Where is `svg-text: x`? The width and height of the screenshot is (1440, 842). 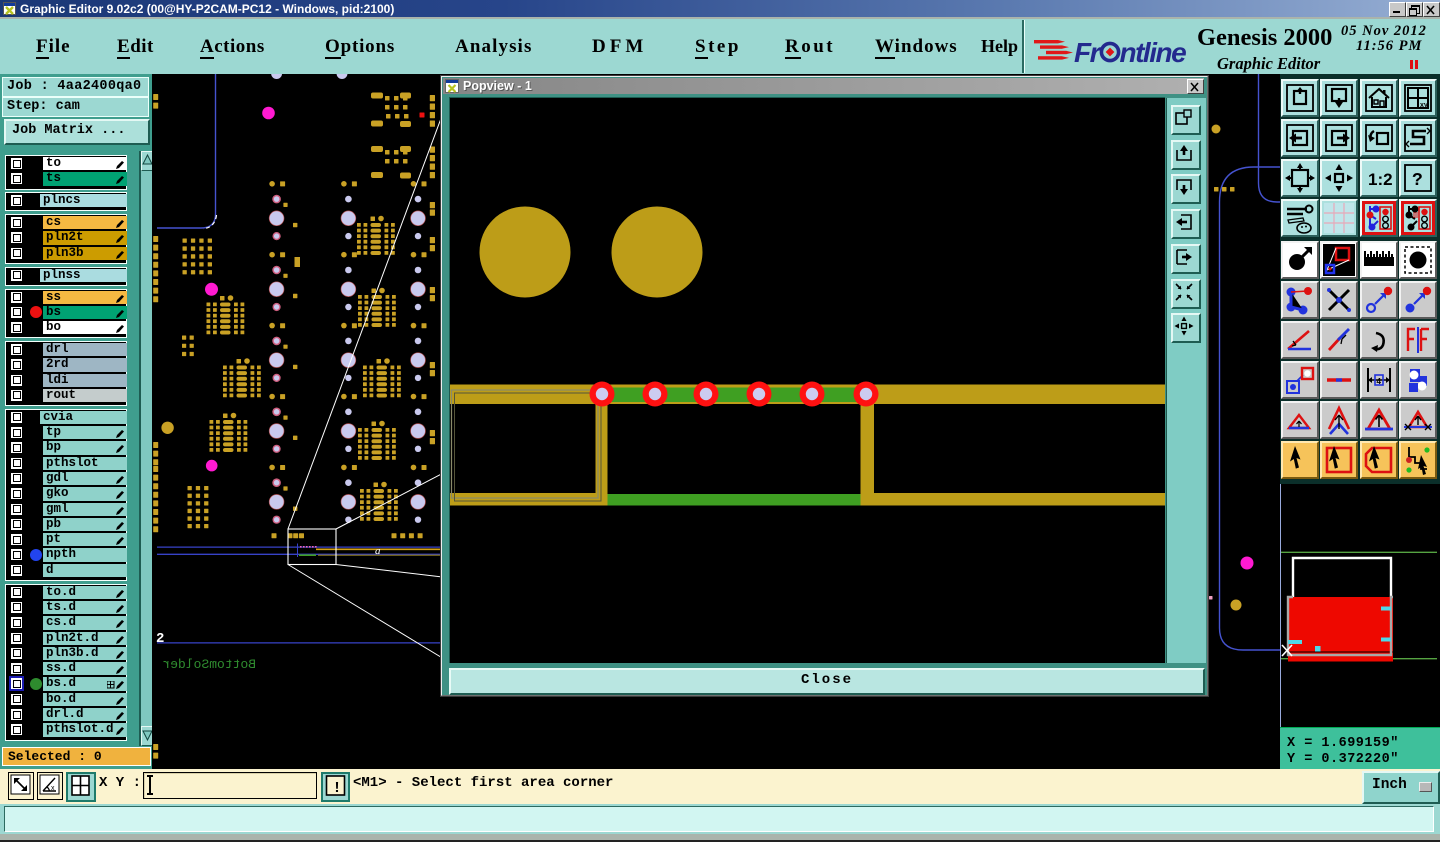
svg-text: x is located at coordinates (53, 788).